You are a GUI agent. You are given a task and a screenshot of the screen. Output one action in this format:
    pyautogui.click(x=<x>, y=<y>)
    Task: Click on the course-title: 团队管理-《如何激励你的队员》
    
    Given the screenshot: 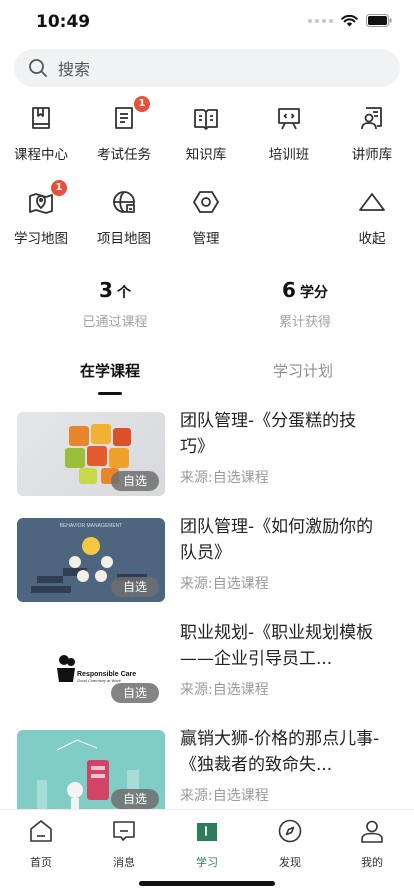 What is the action you would take?
    pyautogui.click(x=277, y=540)
    